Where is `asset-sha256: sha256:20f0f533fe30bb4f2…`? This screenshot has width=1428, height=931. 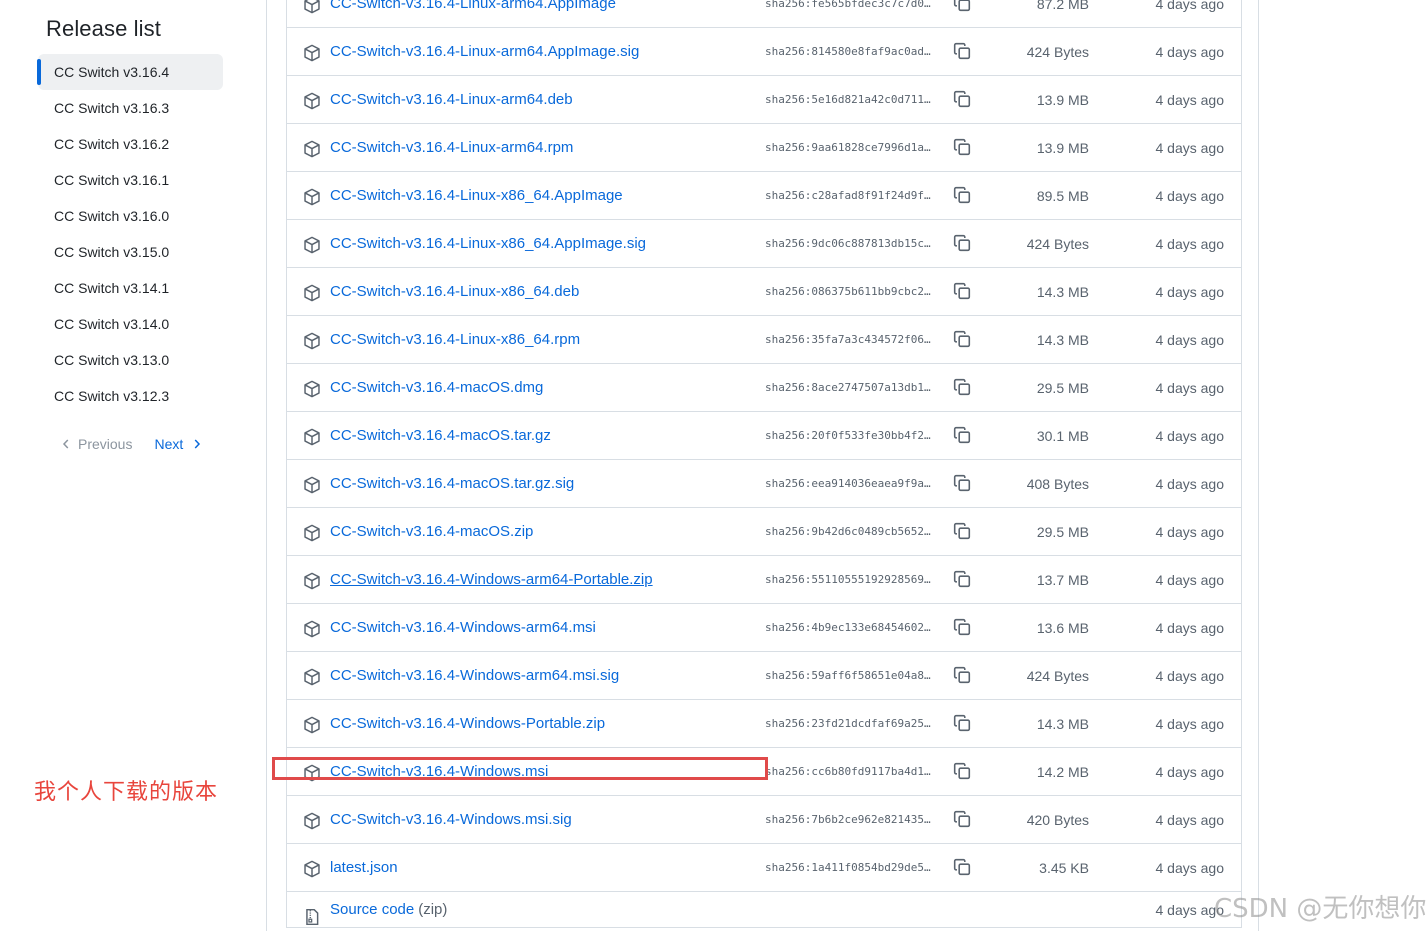 asset-sha256: sha256:20f0f533fe30bb4f2… is located at coordinates (848, 435).